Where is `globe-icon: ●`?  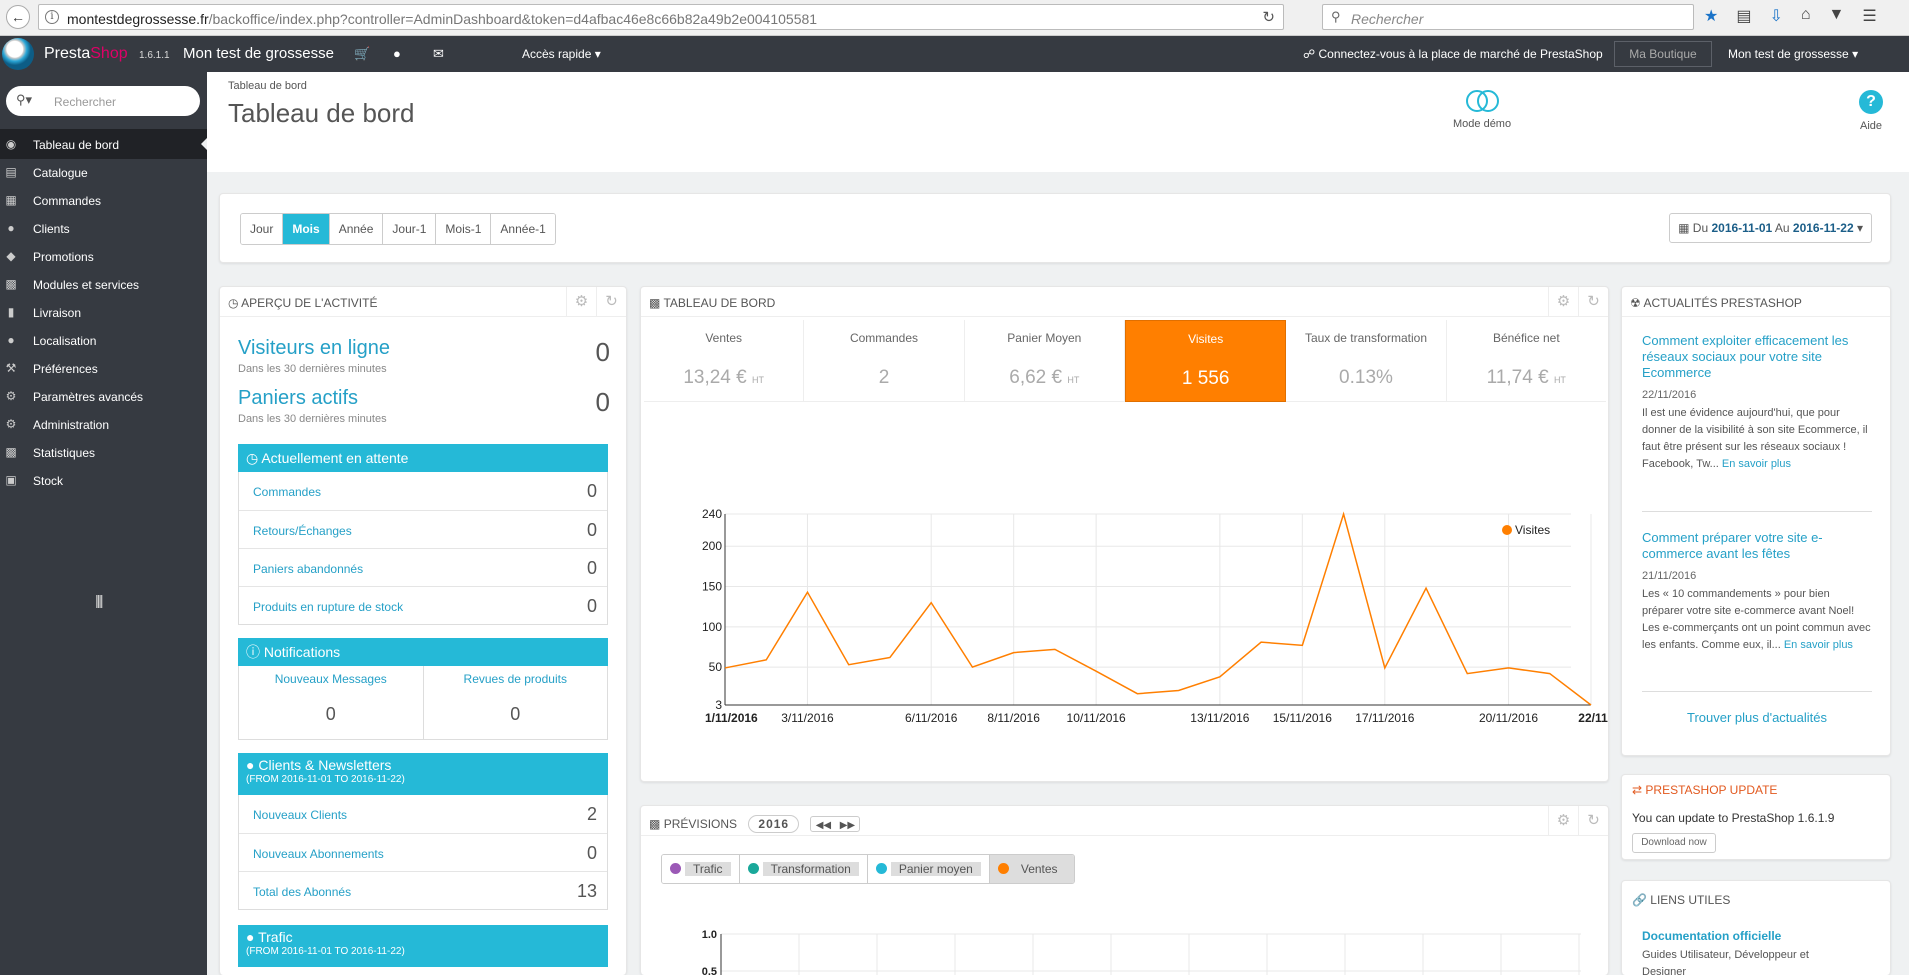
globe-icon: ● is located at coordinates (11, 340).